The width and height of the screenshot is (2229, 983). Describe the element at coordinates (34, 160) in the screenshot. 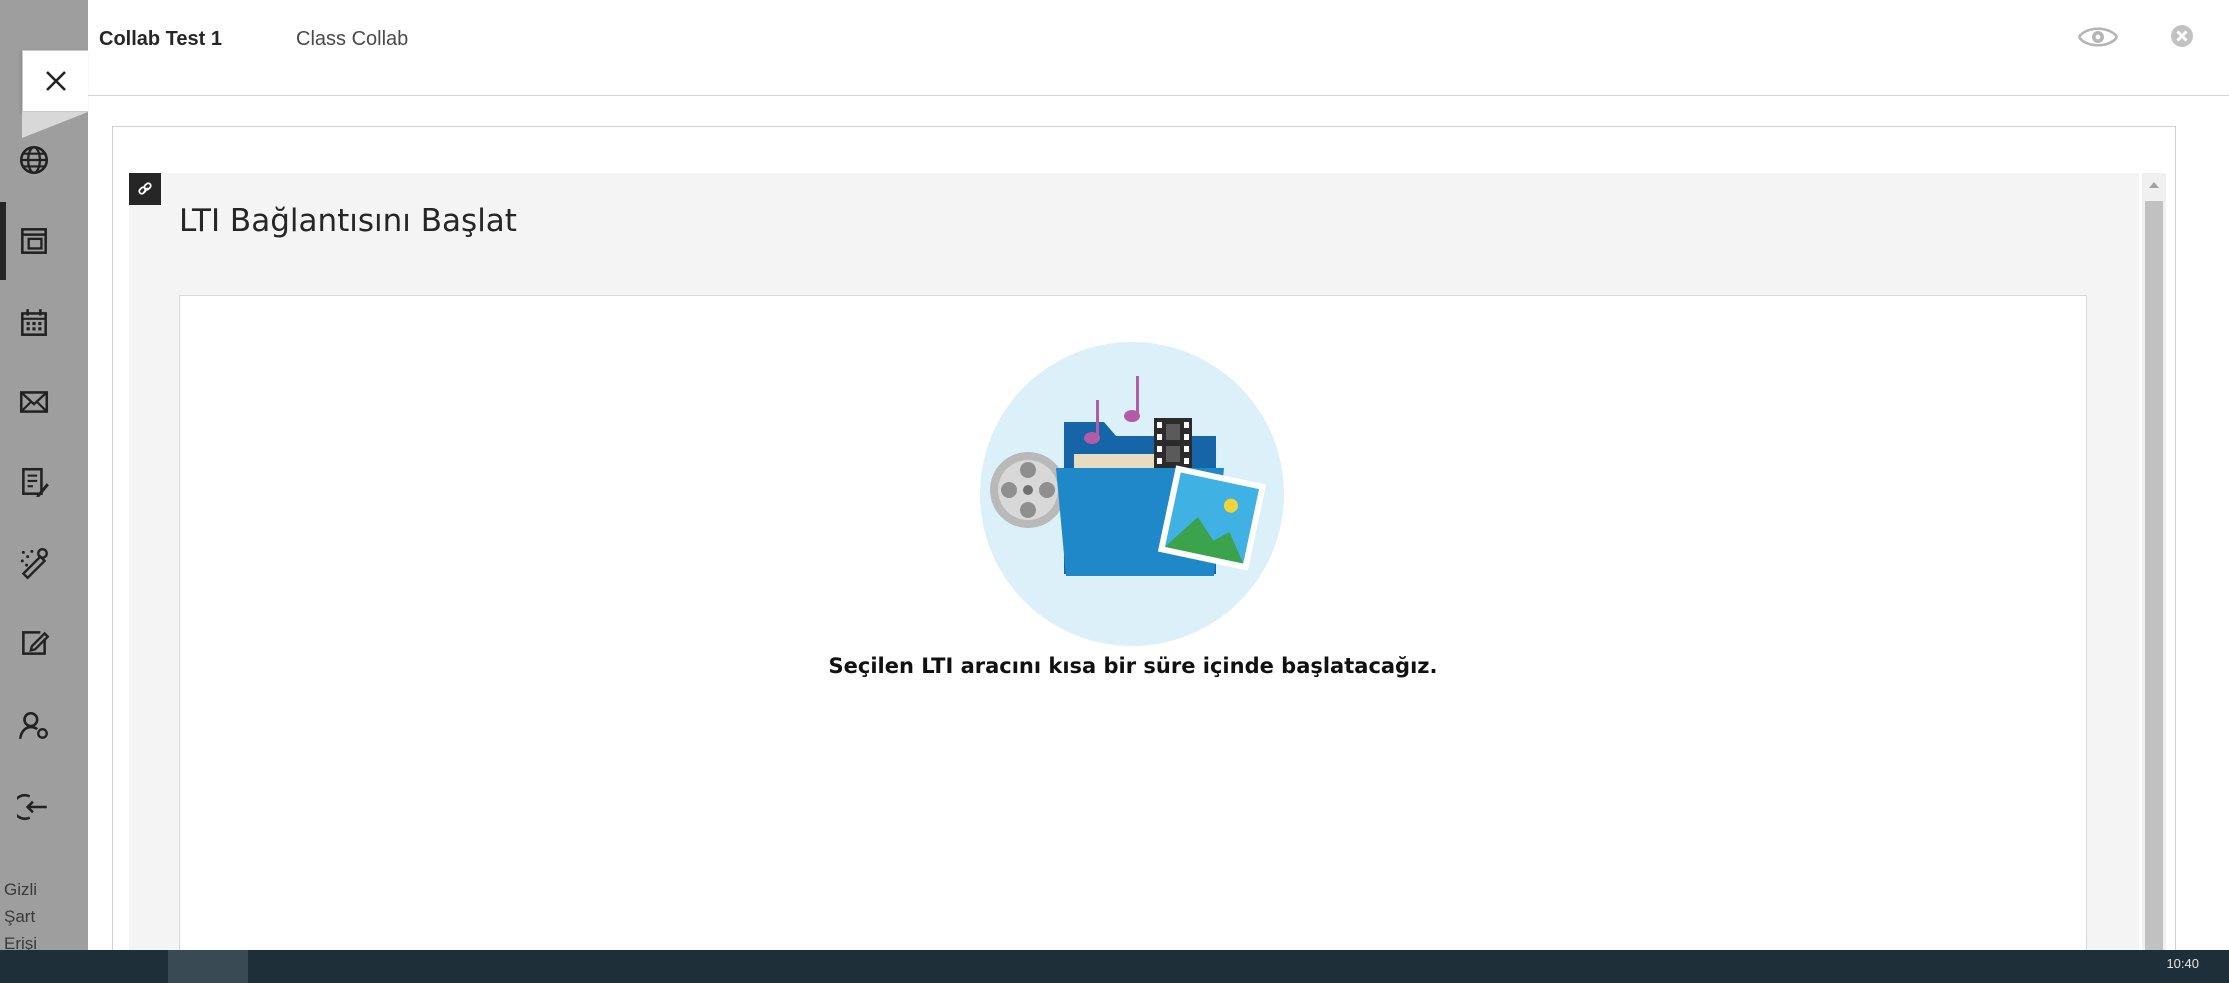

I see `globe-icon` at that location.